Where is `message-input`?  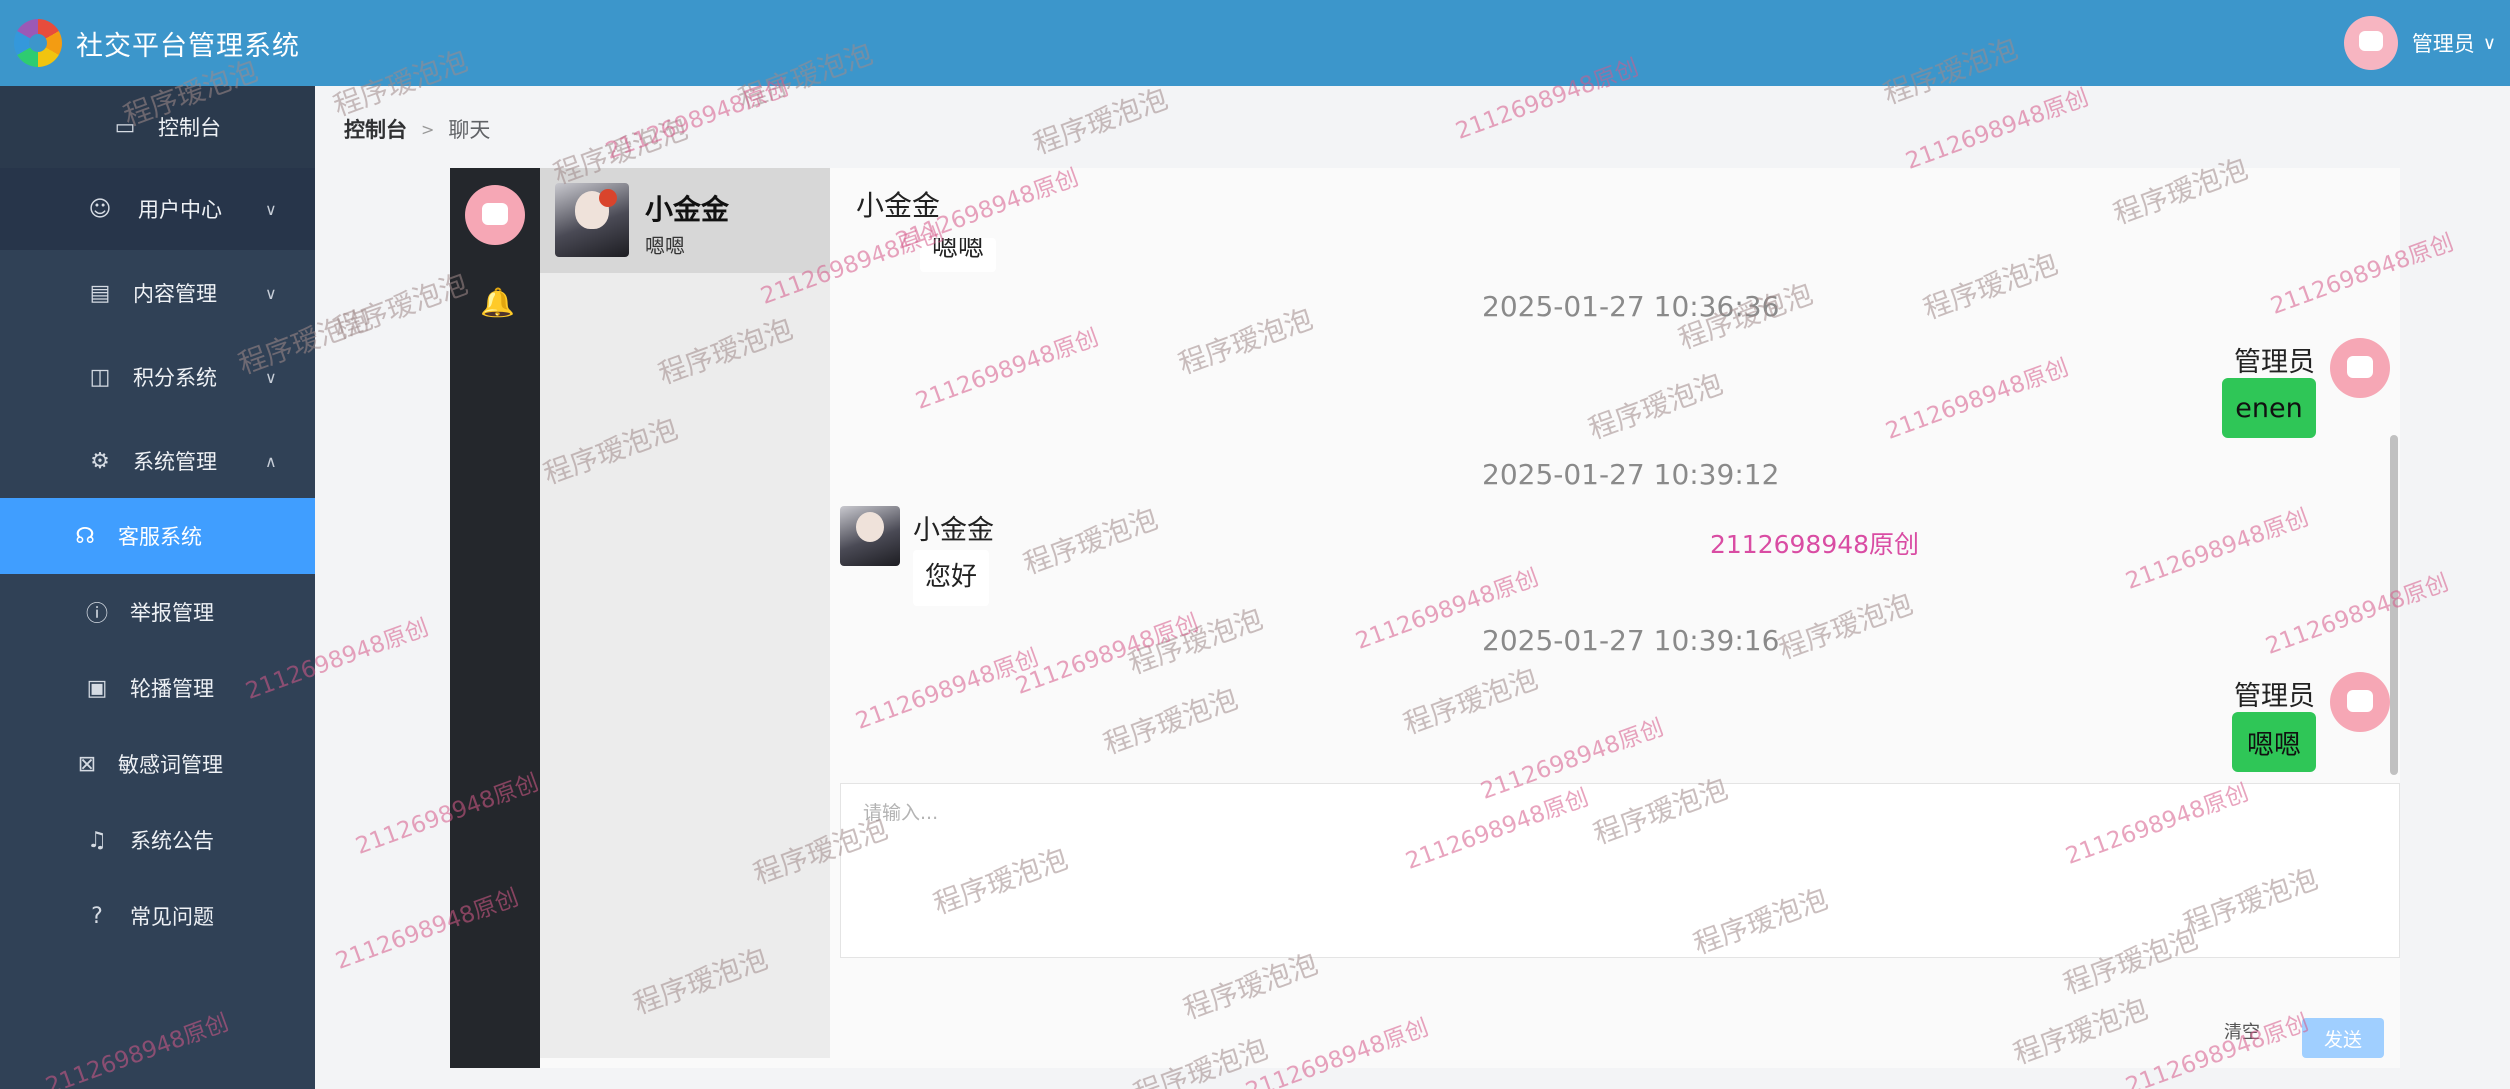 message-input is located at coordinates (1620, 870).